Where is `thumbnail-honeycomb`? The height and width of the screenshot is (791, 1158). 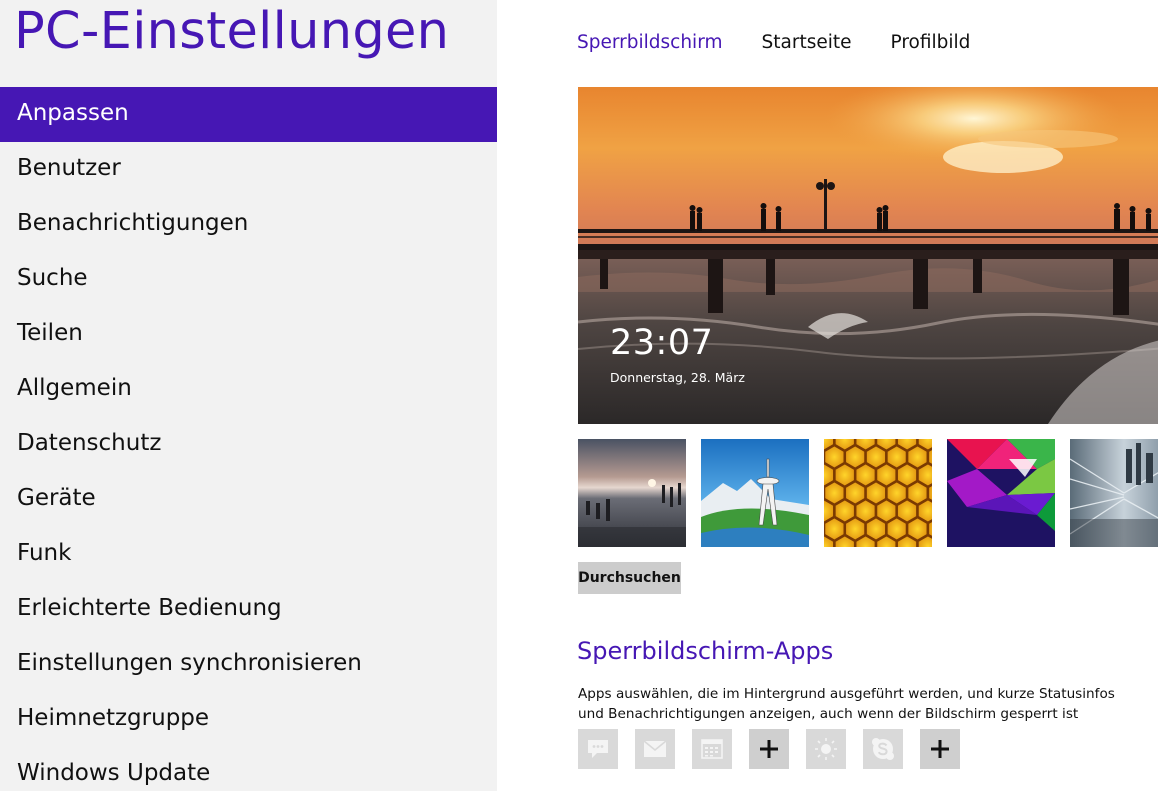 thumbnail-honeycomb is located at coordinates (878, 493).